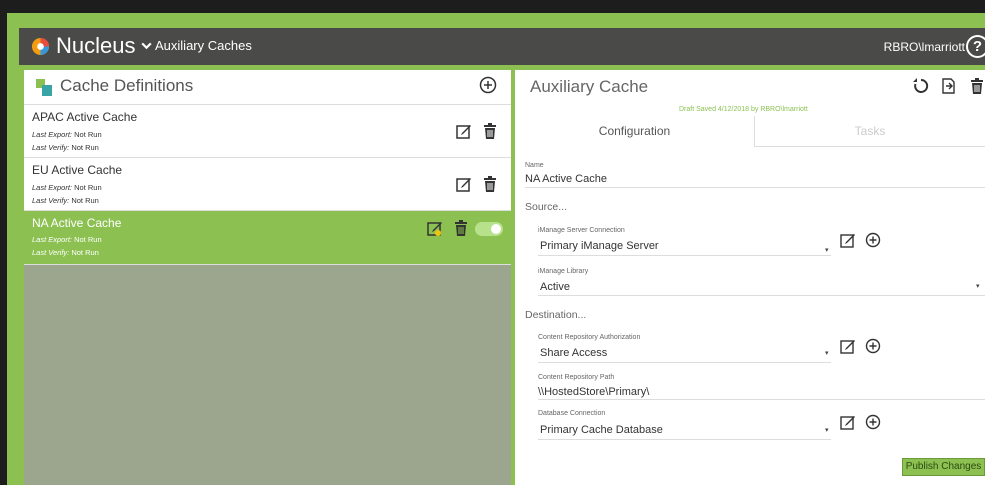 The height and width of the screenshot is (485, 985). What do you see at coordinates (85, 117) in the screenshot?
I see `cache-name: APAC Active Cache` at bounding box center [85, 117].